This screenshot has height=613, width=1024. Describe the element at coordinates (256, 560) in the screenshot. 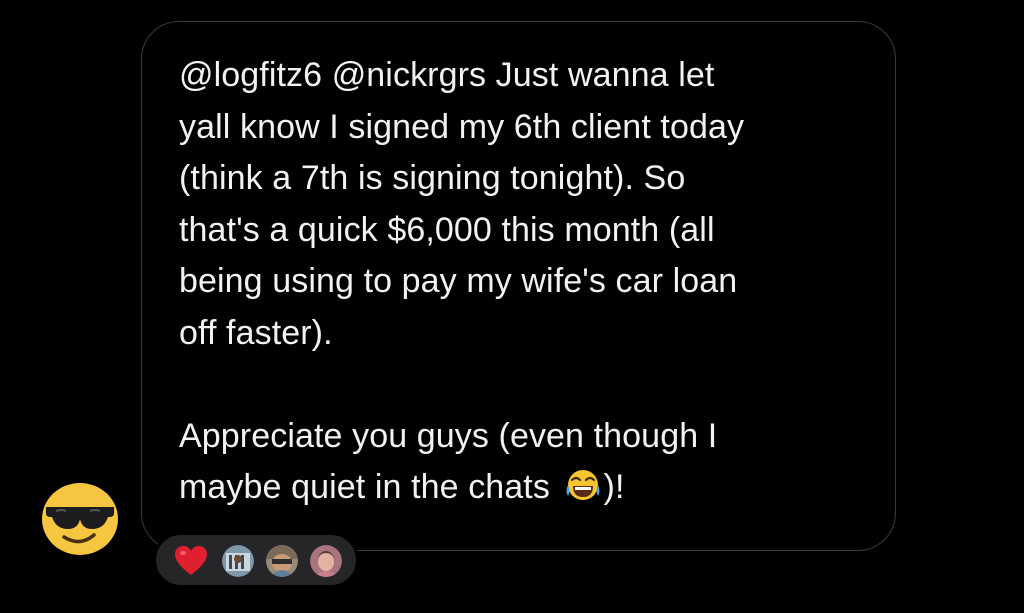

I see `reactions-pill` at that location.